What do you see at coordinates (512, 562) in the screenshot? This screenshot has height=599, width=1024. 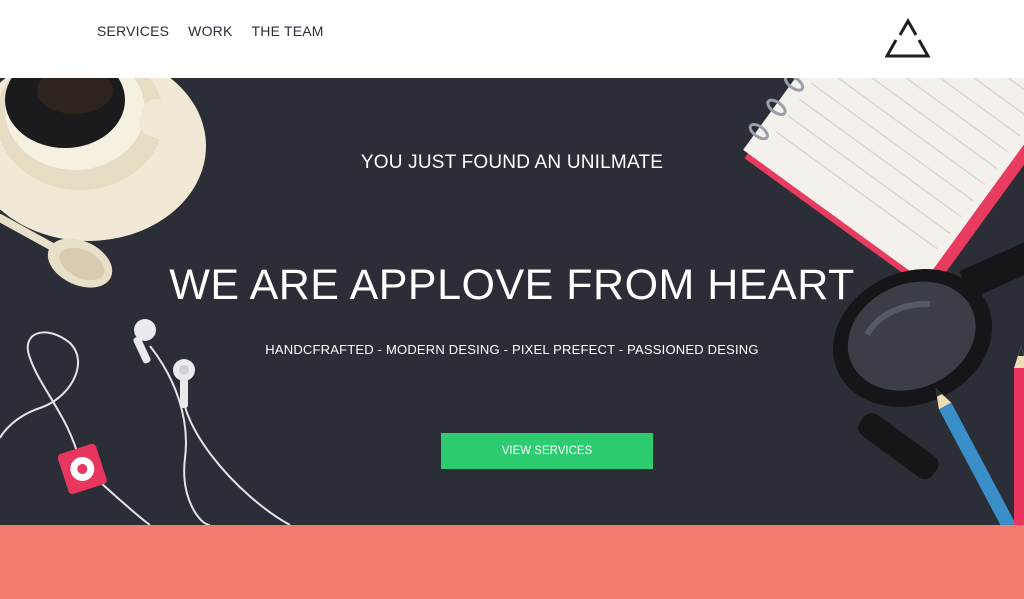 I see `coral-section` at bounding box center [512, 562].